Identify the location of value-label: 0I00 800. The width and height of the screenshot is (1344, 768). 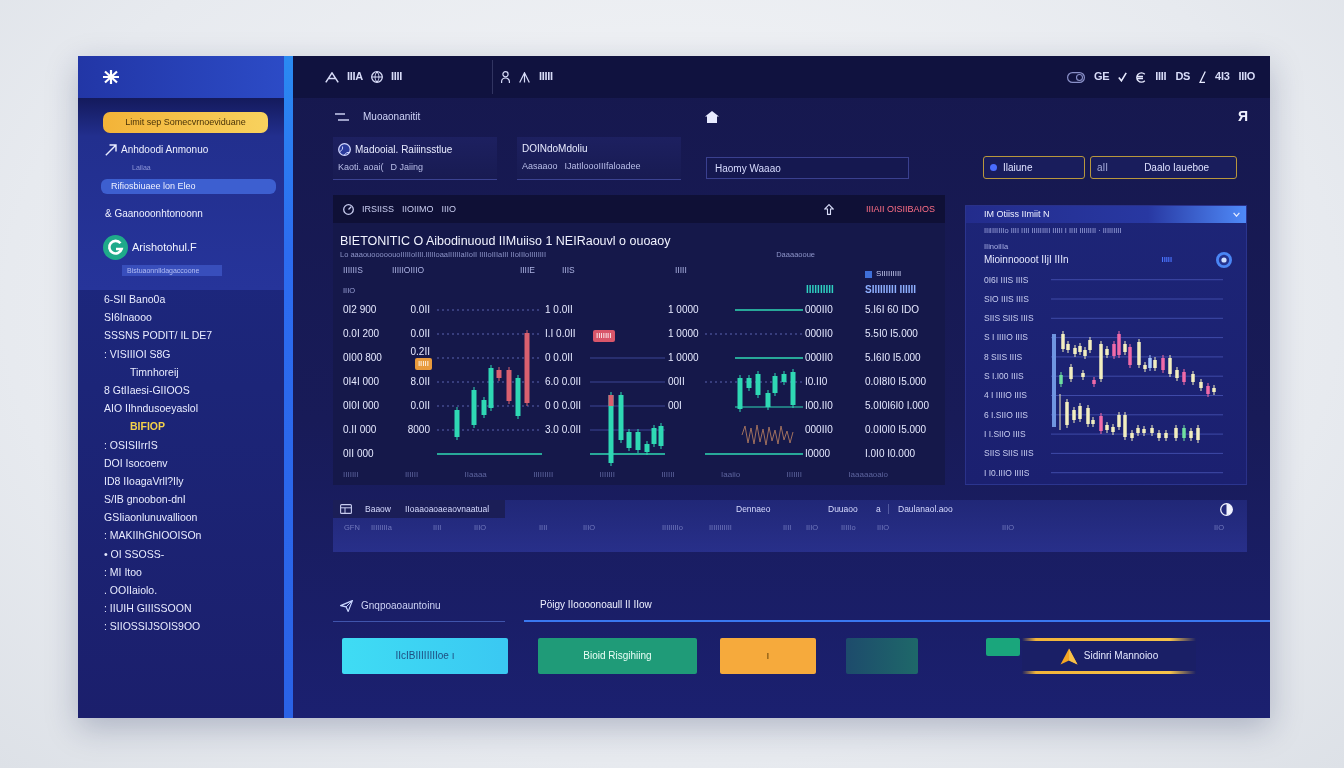
(362, 358).